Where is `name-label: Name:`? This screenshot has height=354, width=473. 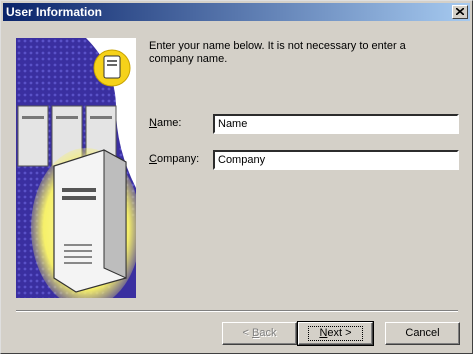 name-label: Name: is located at coordinates (165, 123).